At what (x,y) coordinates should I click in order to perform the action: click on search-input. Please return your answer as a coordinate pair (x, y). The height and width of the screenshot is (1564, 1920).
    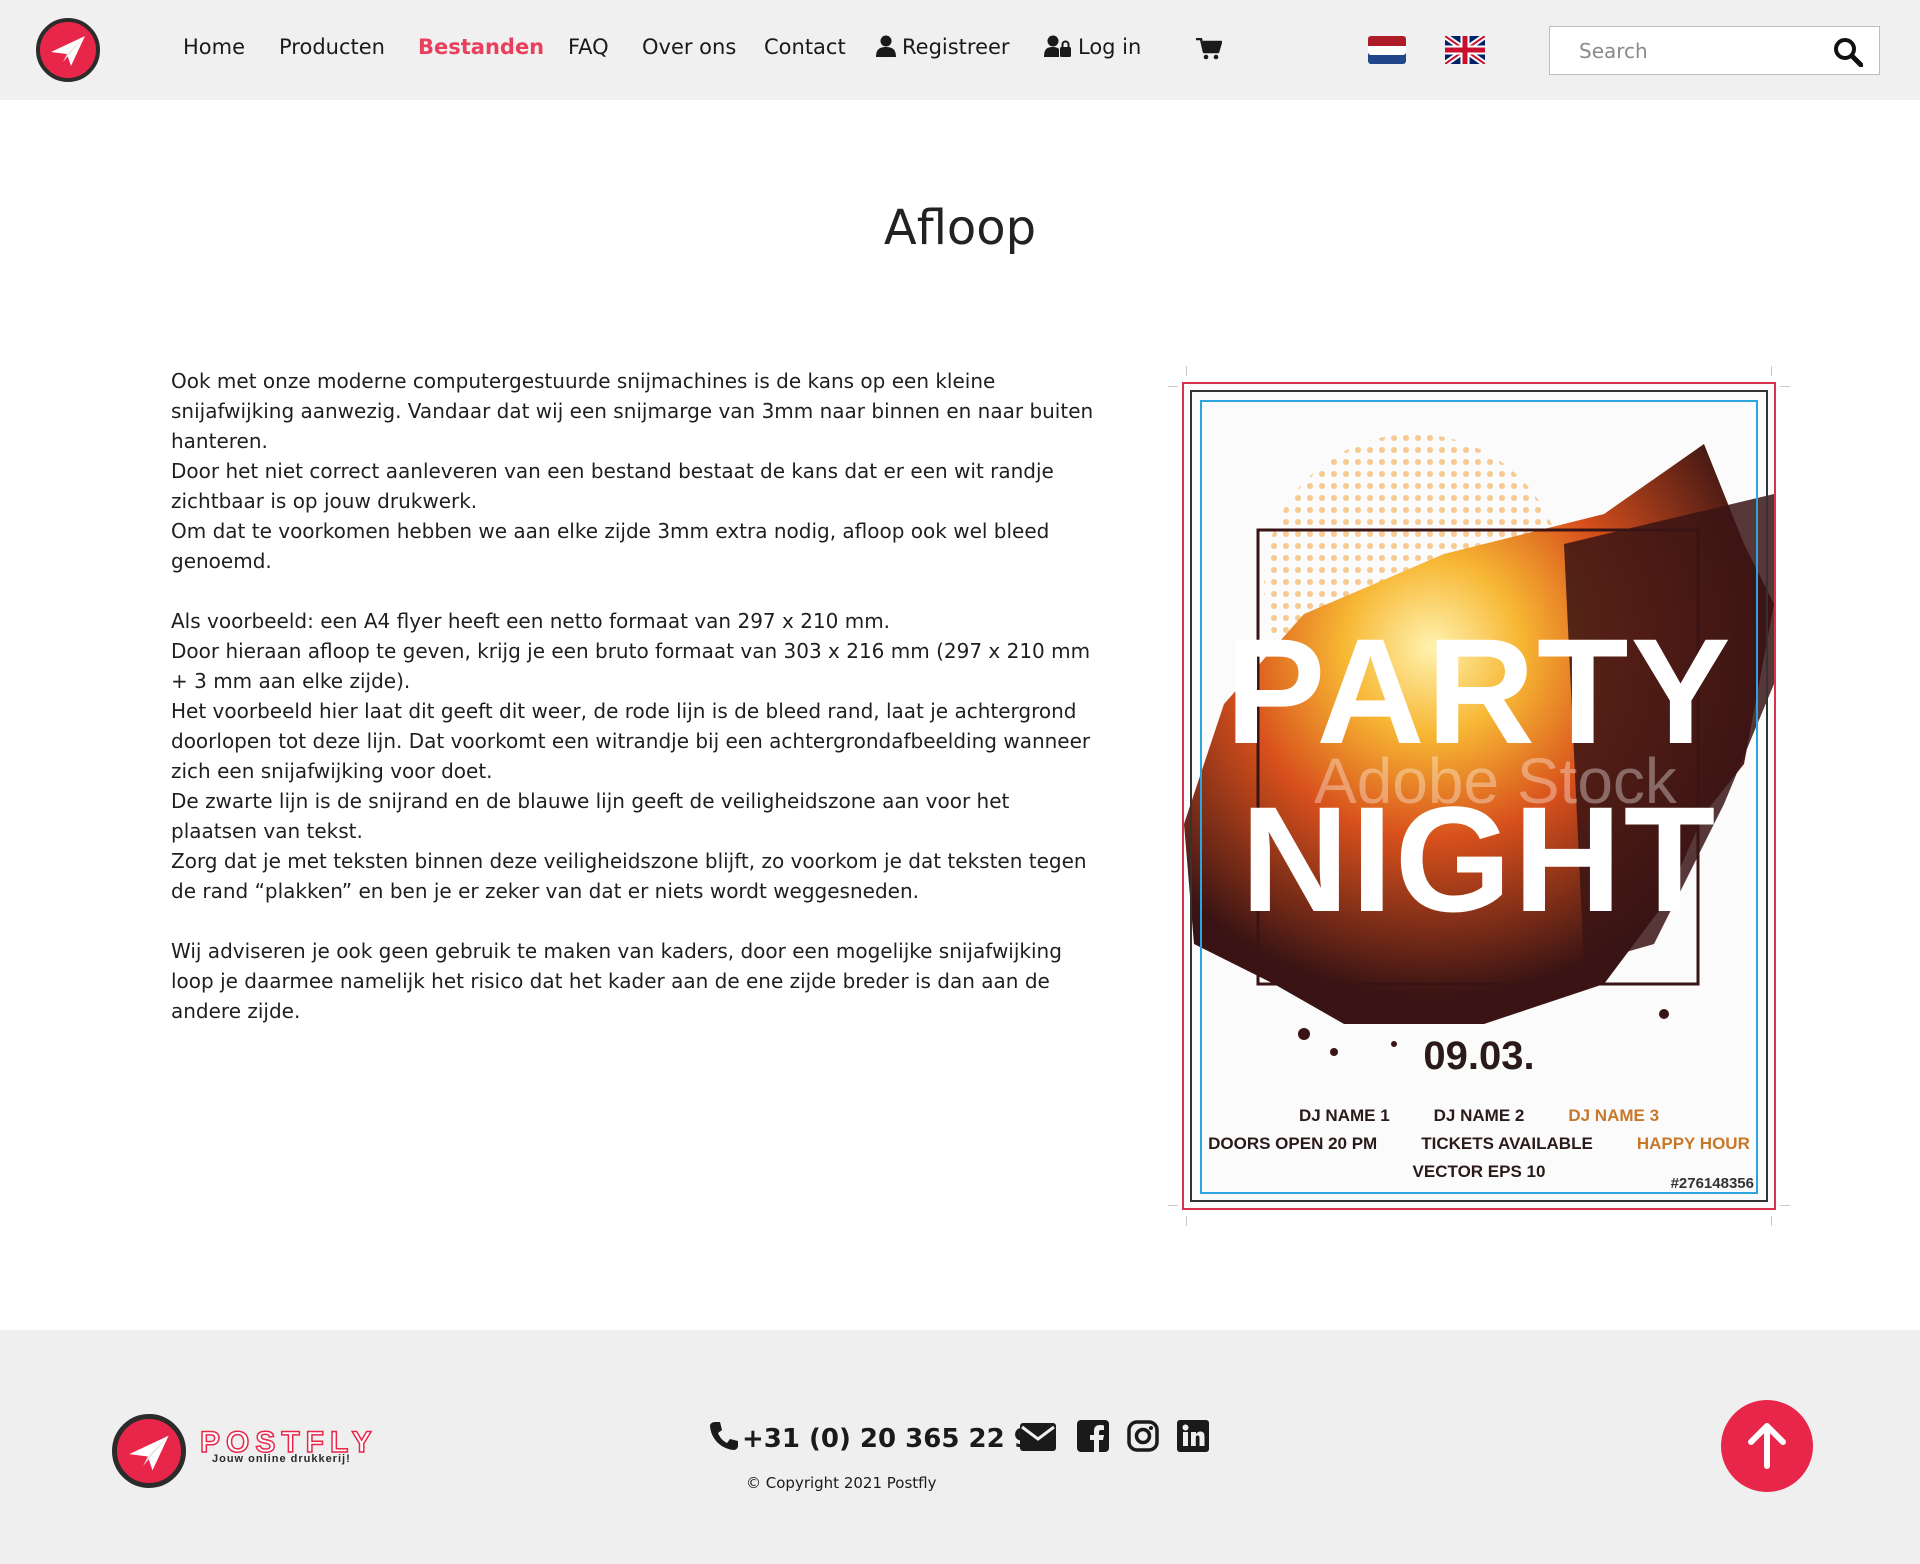
    Looking at the image, I should click on (1681, 50).